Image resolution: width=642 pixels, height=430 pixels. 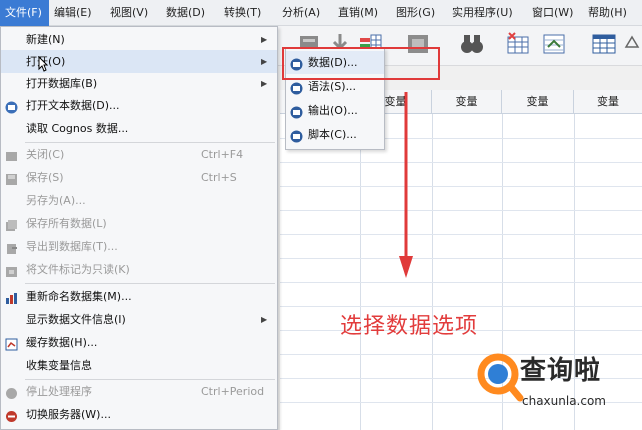 What do you see at coordinates (76, 319) in the screenshot?
I see `menu-item-label: 显示数据文件信息(I)` at bounding box center [76, 319].